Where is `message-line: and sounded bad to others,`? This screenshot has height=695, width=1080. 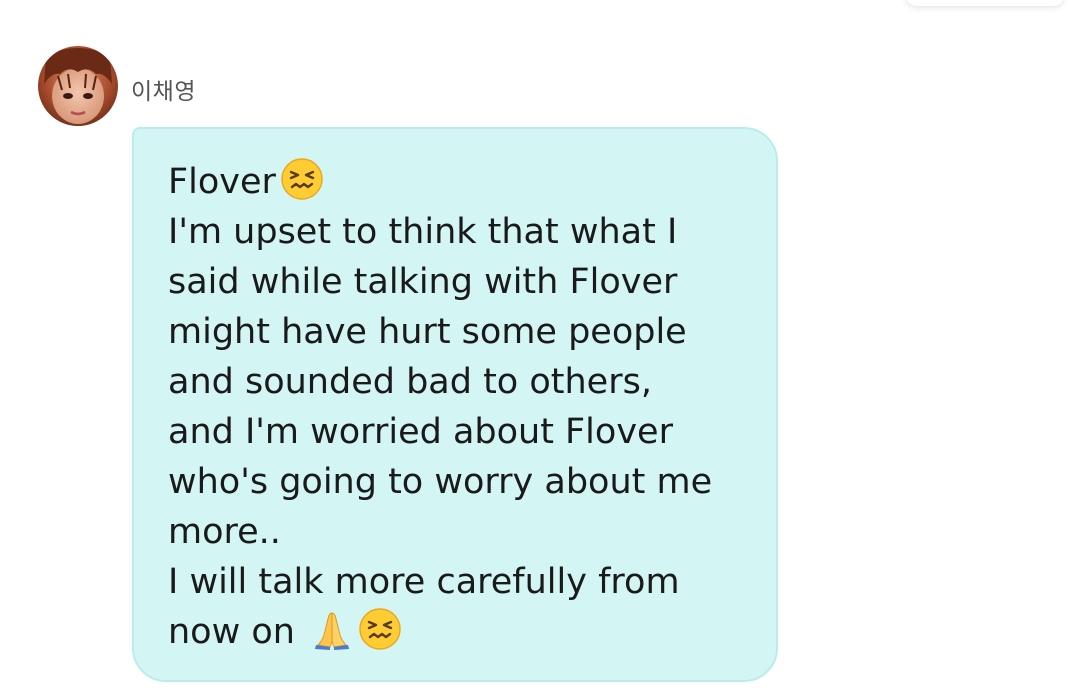
message-line: and sounded bad to others, is located at coordinates (410, 382).